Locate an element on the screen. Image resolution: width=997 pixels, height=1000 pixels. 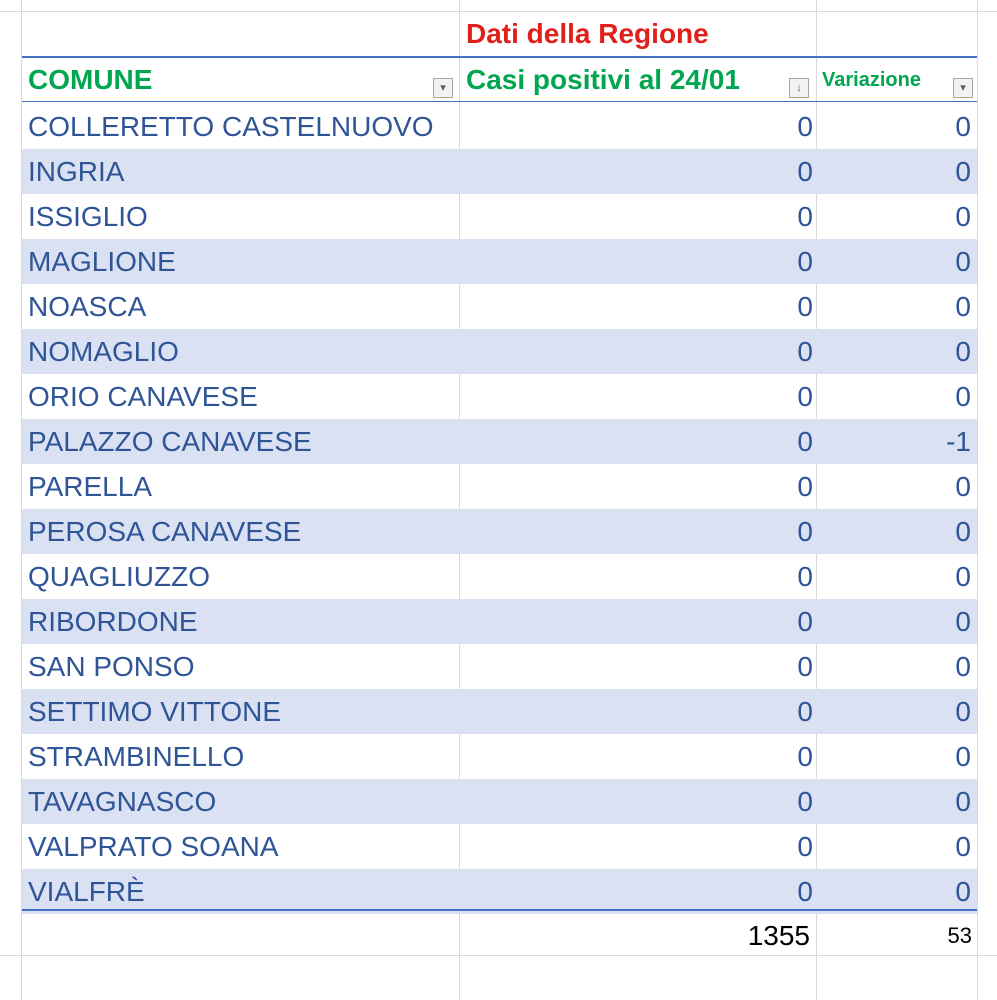
table-row: TAVAGNASCO 0 0 is located at coordinates (499, 801).